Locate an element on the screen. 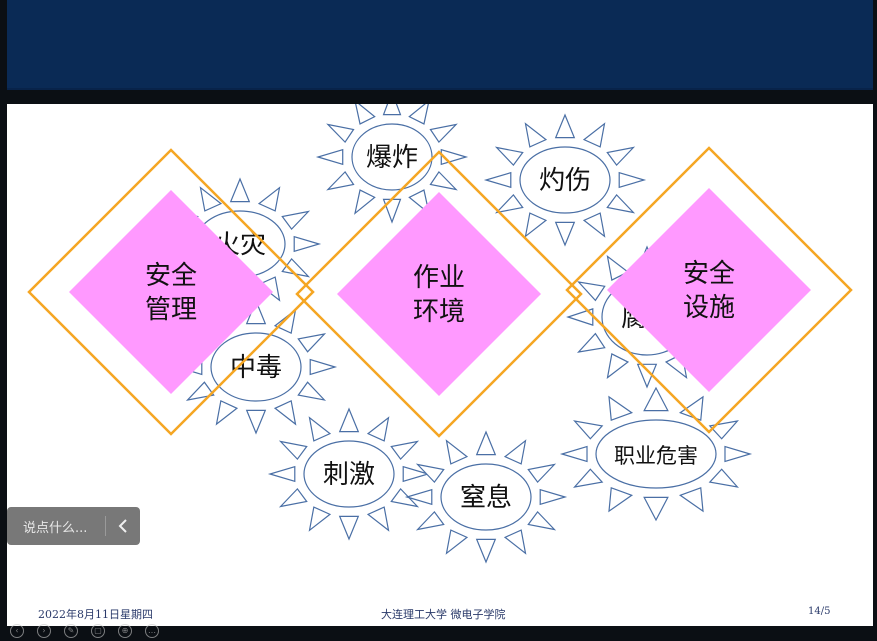 The image size is (877, 641). burst-label: 灼伤 is located at coordinates (565, 181).